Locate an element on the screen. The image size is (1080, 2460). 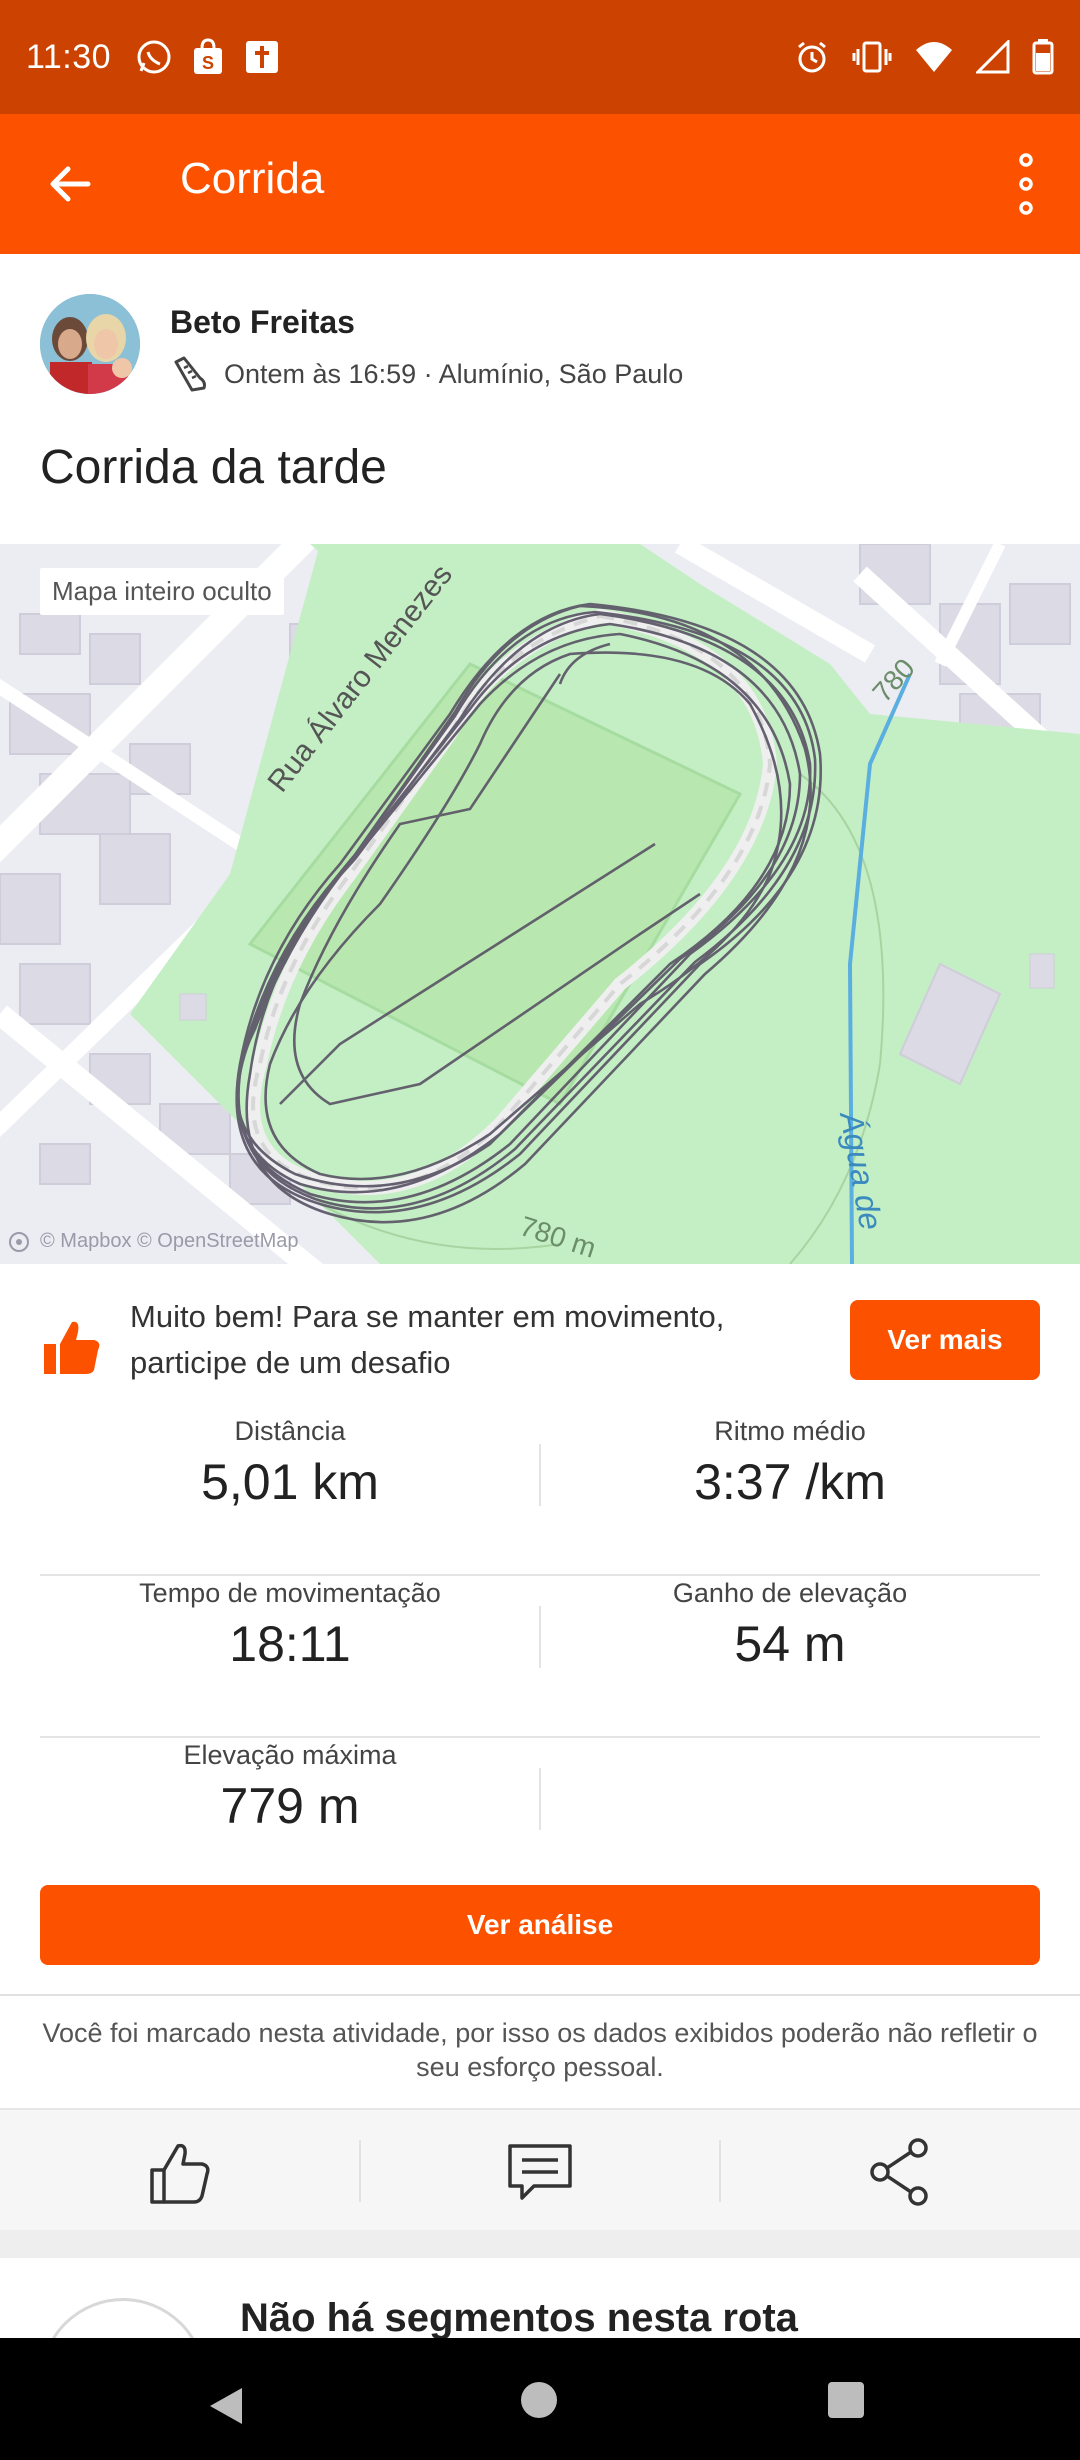
segments-illustration is located at coordinates (123, 2318).